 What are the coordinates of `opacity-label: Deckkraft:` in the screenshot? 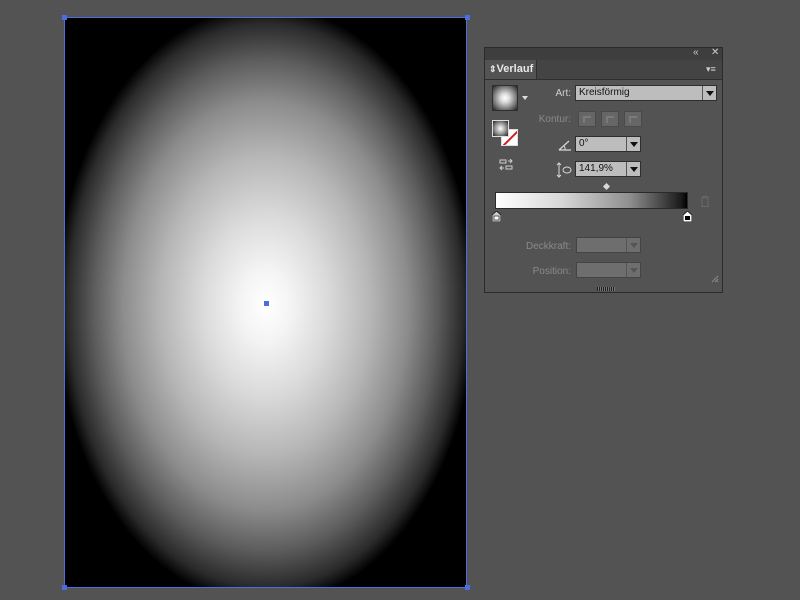 It's located at (548, 246).